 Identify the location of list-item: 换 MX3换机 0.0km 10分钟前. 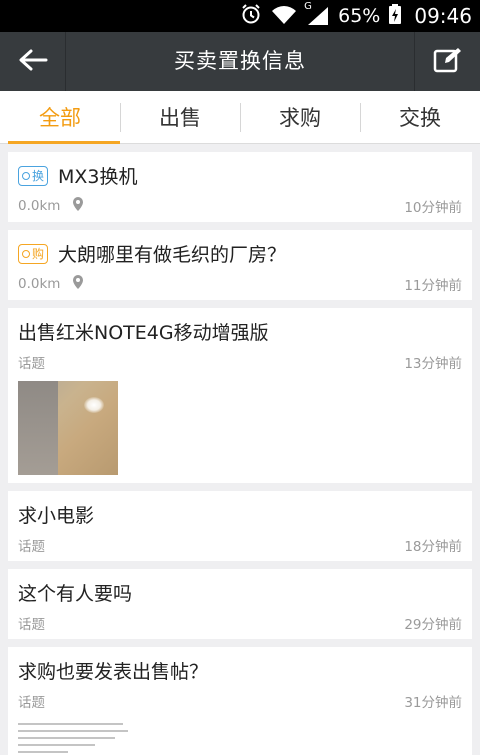
(240, 187).